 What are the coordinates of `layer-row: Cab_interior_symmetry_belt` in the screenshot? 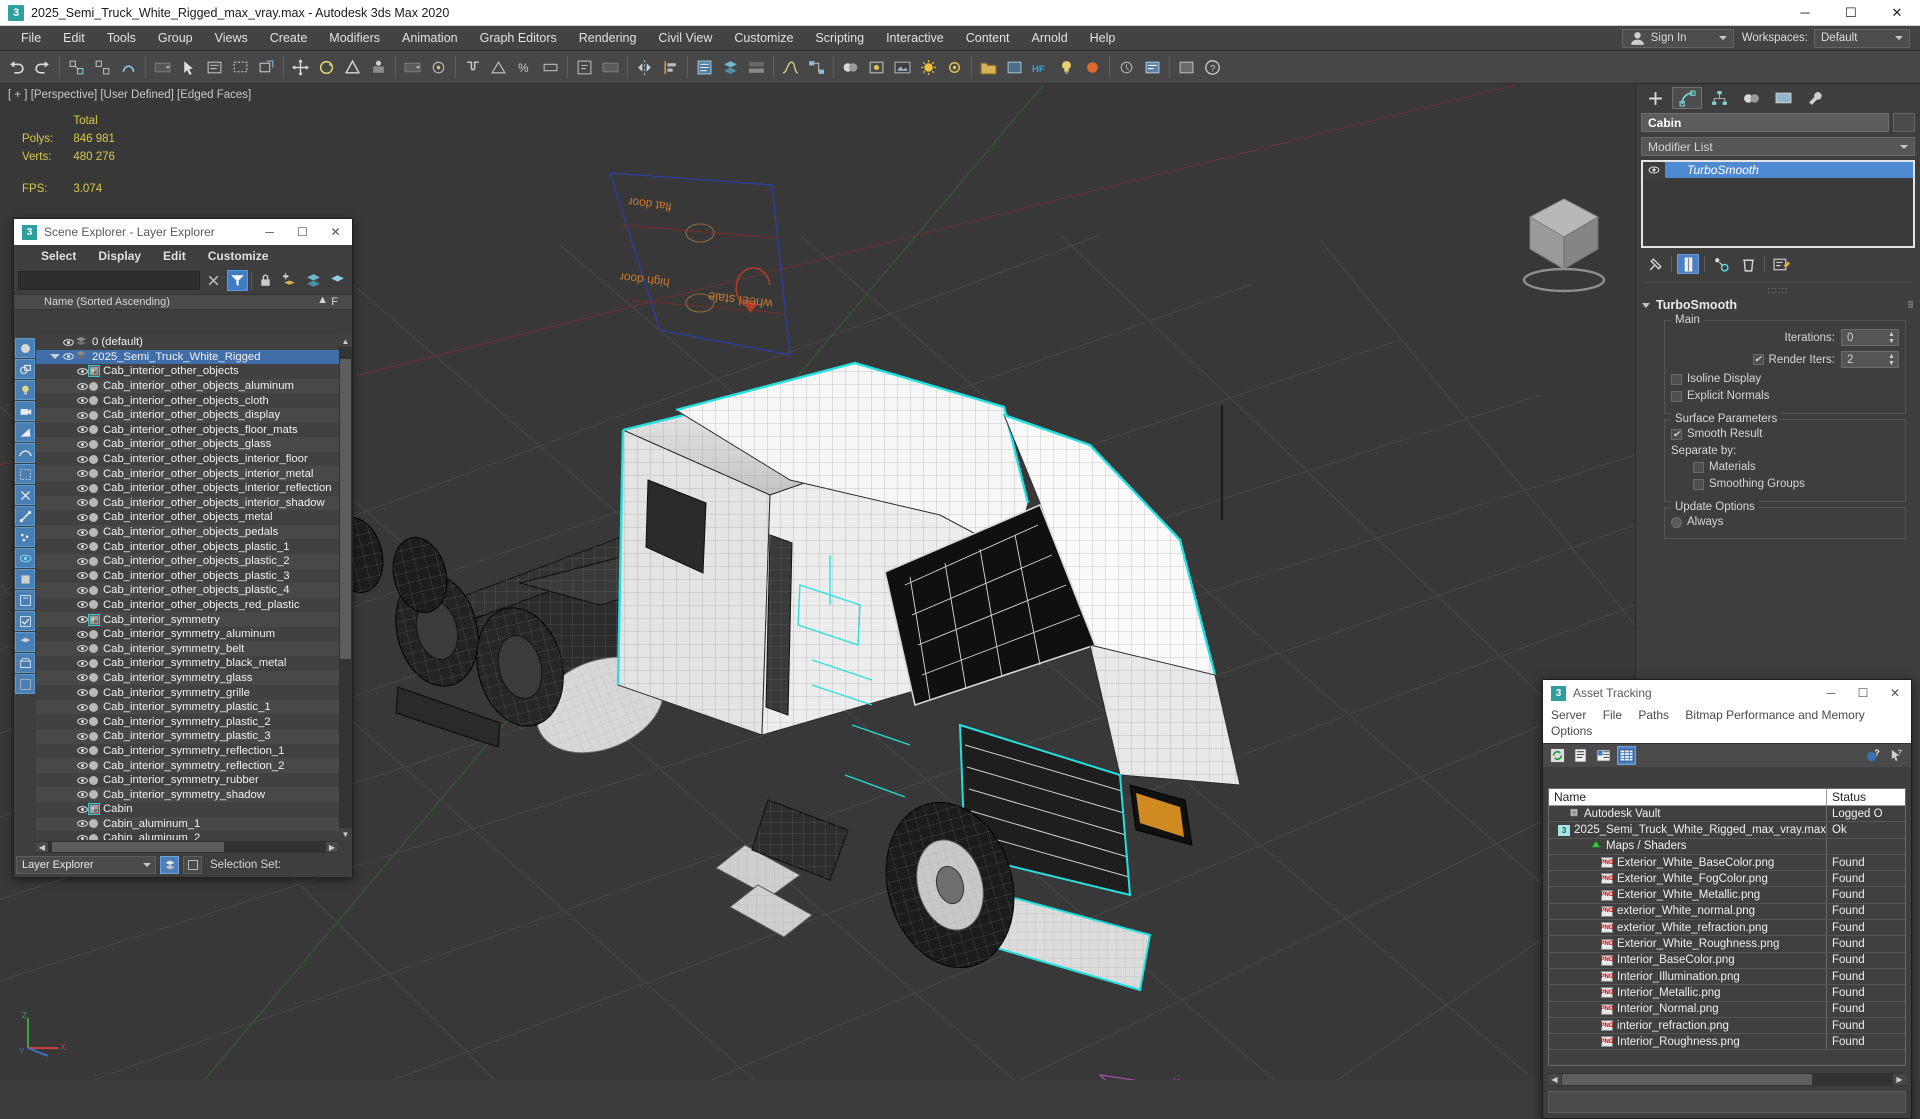 It's located at (194, 648).